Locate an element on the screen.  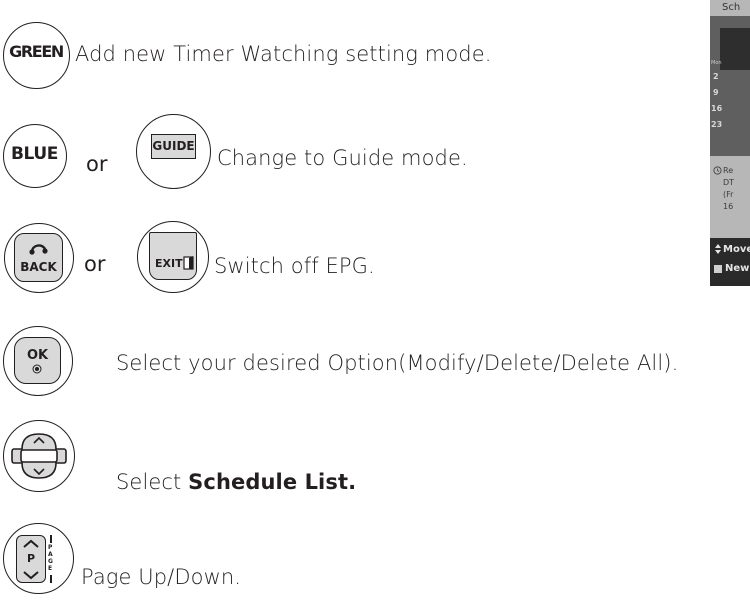
page-down-chevron-icon is located at coordinates (31, 575).